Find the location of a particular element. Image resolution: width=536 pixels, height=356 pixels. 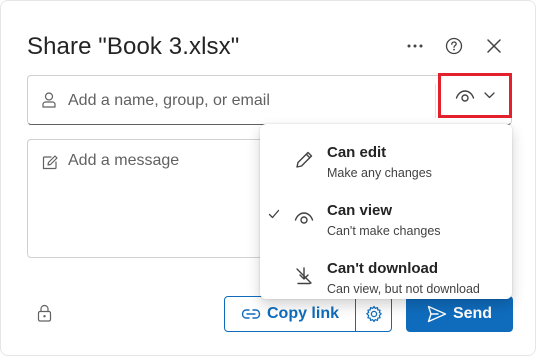

menu-item-label: Can't download is located at coordinates (383, 268).